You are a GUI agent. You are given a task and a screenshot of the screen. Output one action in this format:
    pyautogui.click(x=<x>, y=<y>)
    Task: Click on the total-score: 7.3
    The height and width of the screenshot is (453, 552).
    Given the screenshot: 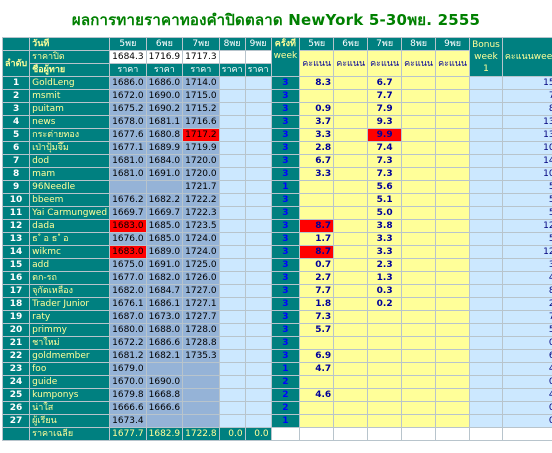 What is the action you would take?
    pyautogui.click(x=526, y=317)
    